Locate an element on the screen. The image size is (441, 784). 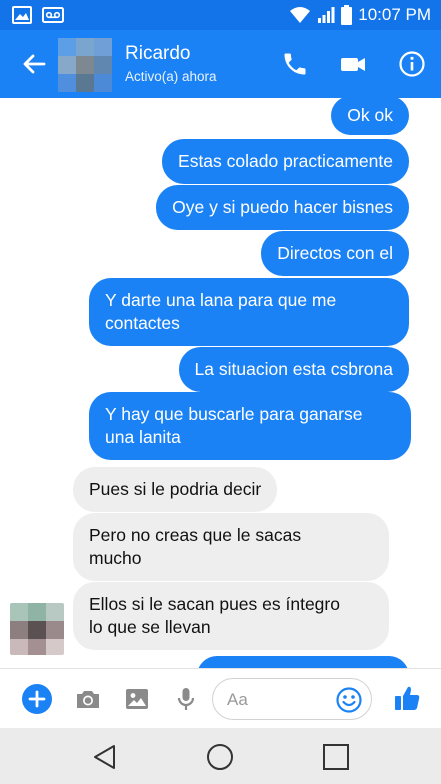
message-text: contactes is located at coordinates (142, 323).